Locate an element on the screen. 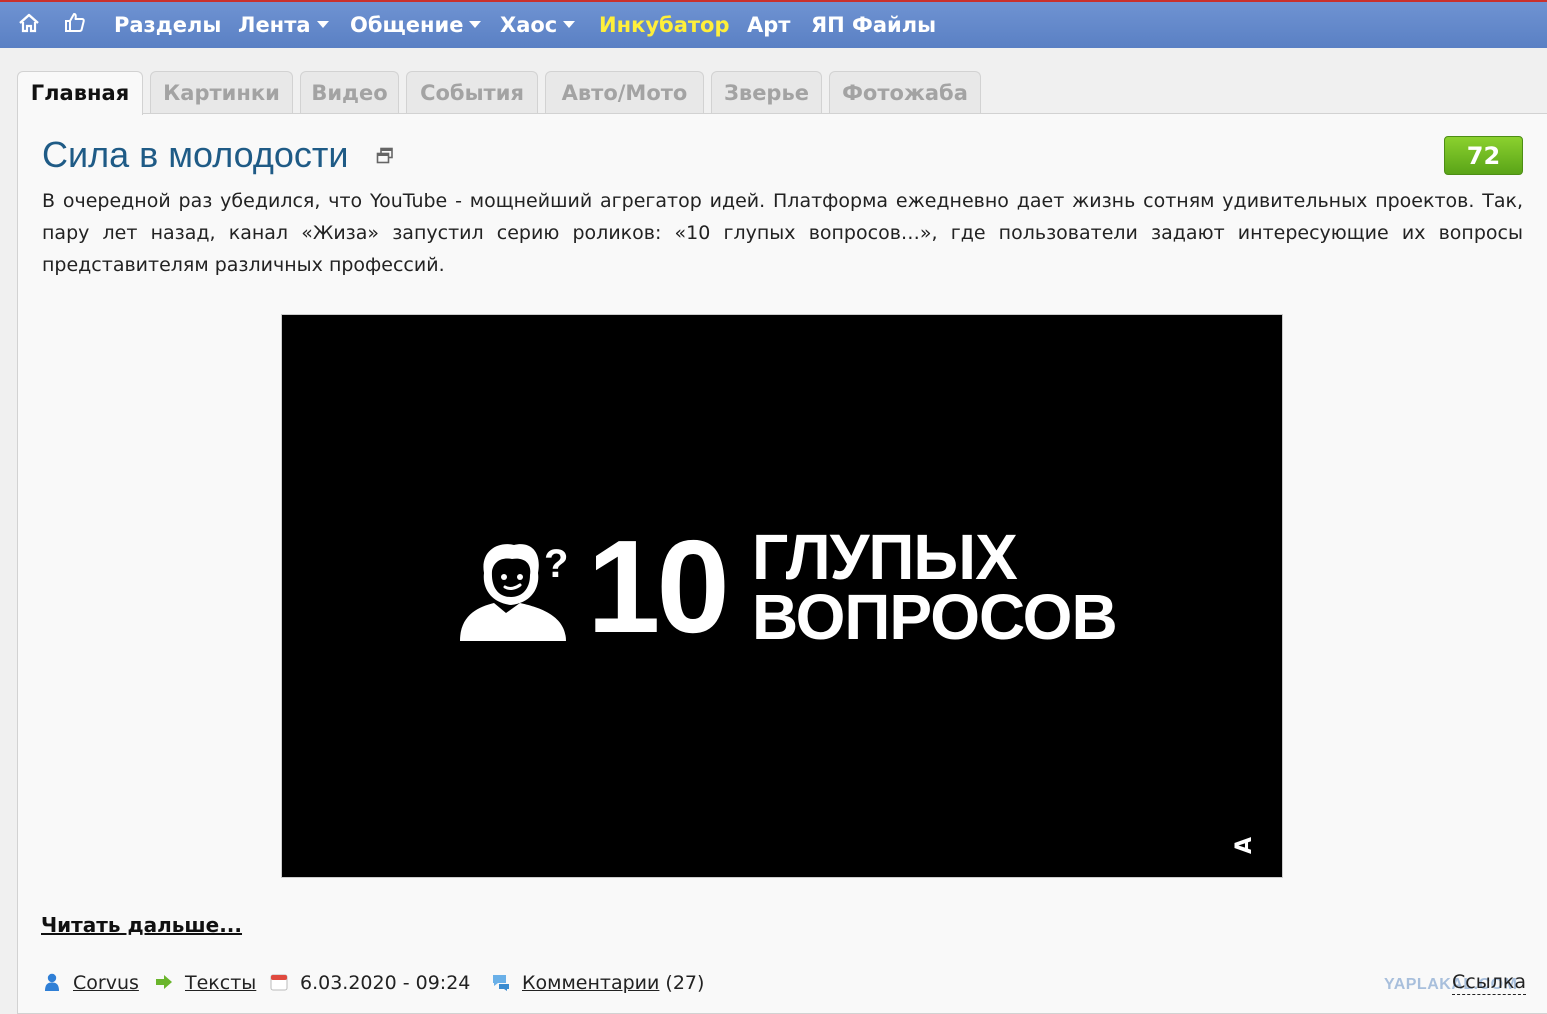 The height and width of the screenshot is (1014, 1547). tab-video: Видео is located at coordinates (349, 92).